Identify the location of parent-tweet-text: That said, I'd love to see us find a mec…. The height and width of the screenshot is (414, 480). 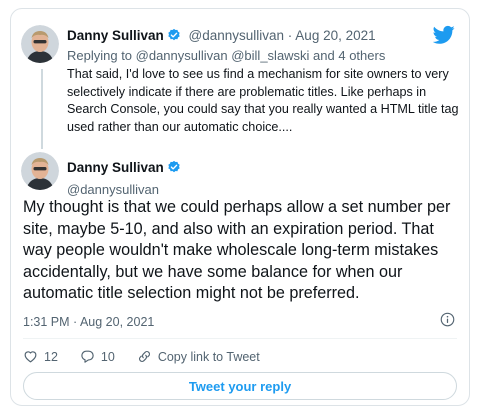
(263, 100).